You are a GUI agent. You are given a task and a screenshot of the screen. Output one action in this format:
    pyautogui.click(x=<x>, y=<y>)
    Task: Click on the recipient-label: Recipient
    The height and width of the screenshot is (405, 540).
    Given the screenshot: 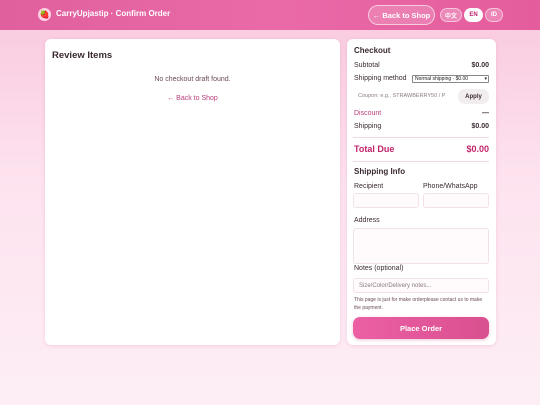 What is the action you would take?
    pyautogui.click(x=369, y=186)
    